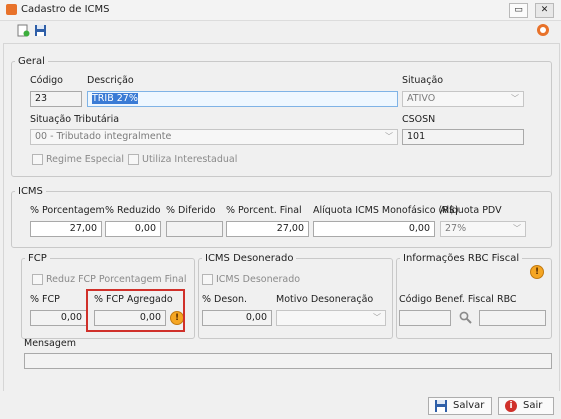 Image resolution: width=561 pixels, height=419 pixels. What do you see at coordinates (23, 30) in the screenshot?
I see `new-document-icon` at bounding box center [23, 30].